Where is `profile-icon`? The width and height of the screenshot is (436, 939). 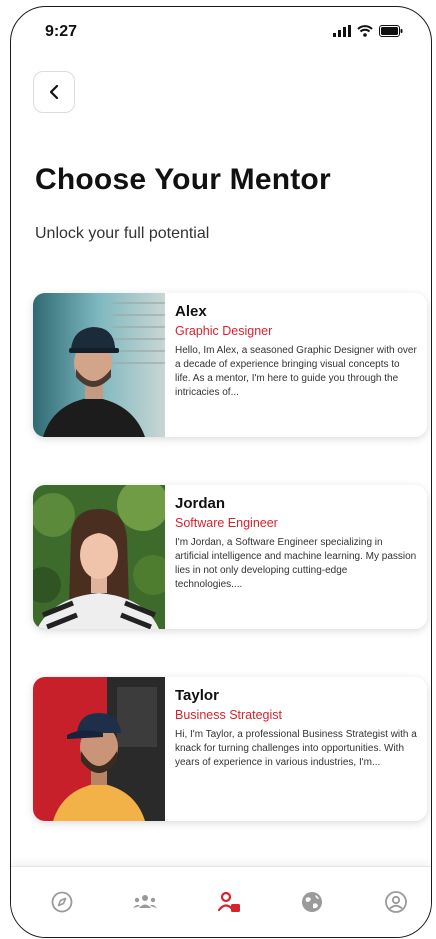
profile-icon is located at coordinates (396, 902).